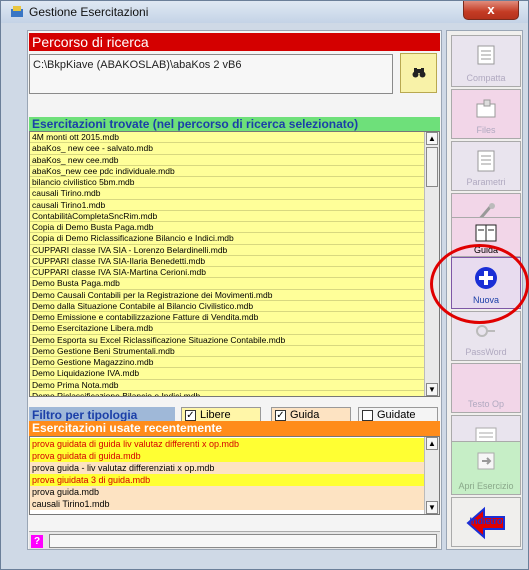  Describe the element at coordinates (486, 110) in the screenshot. I see `files-icon` at that location.